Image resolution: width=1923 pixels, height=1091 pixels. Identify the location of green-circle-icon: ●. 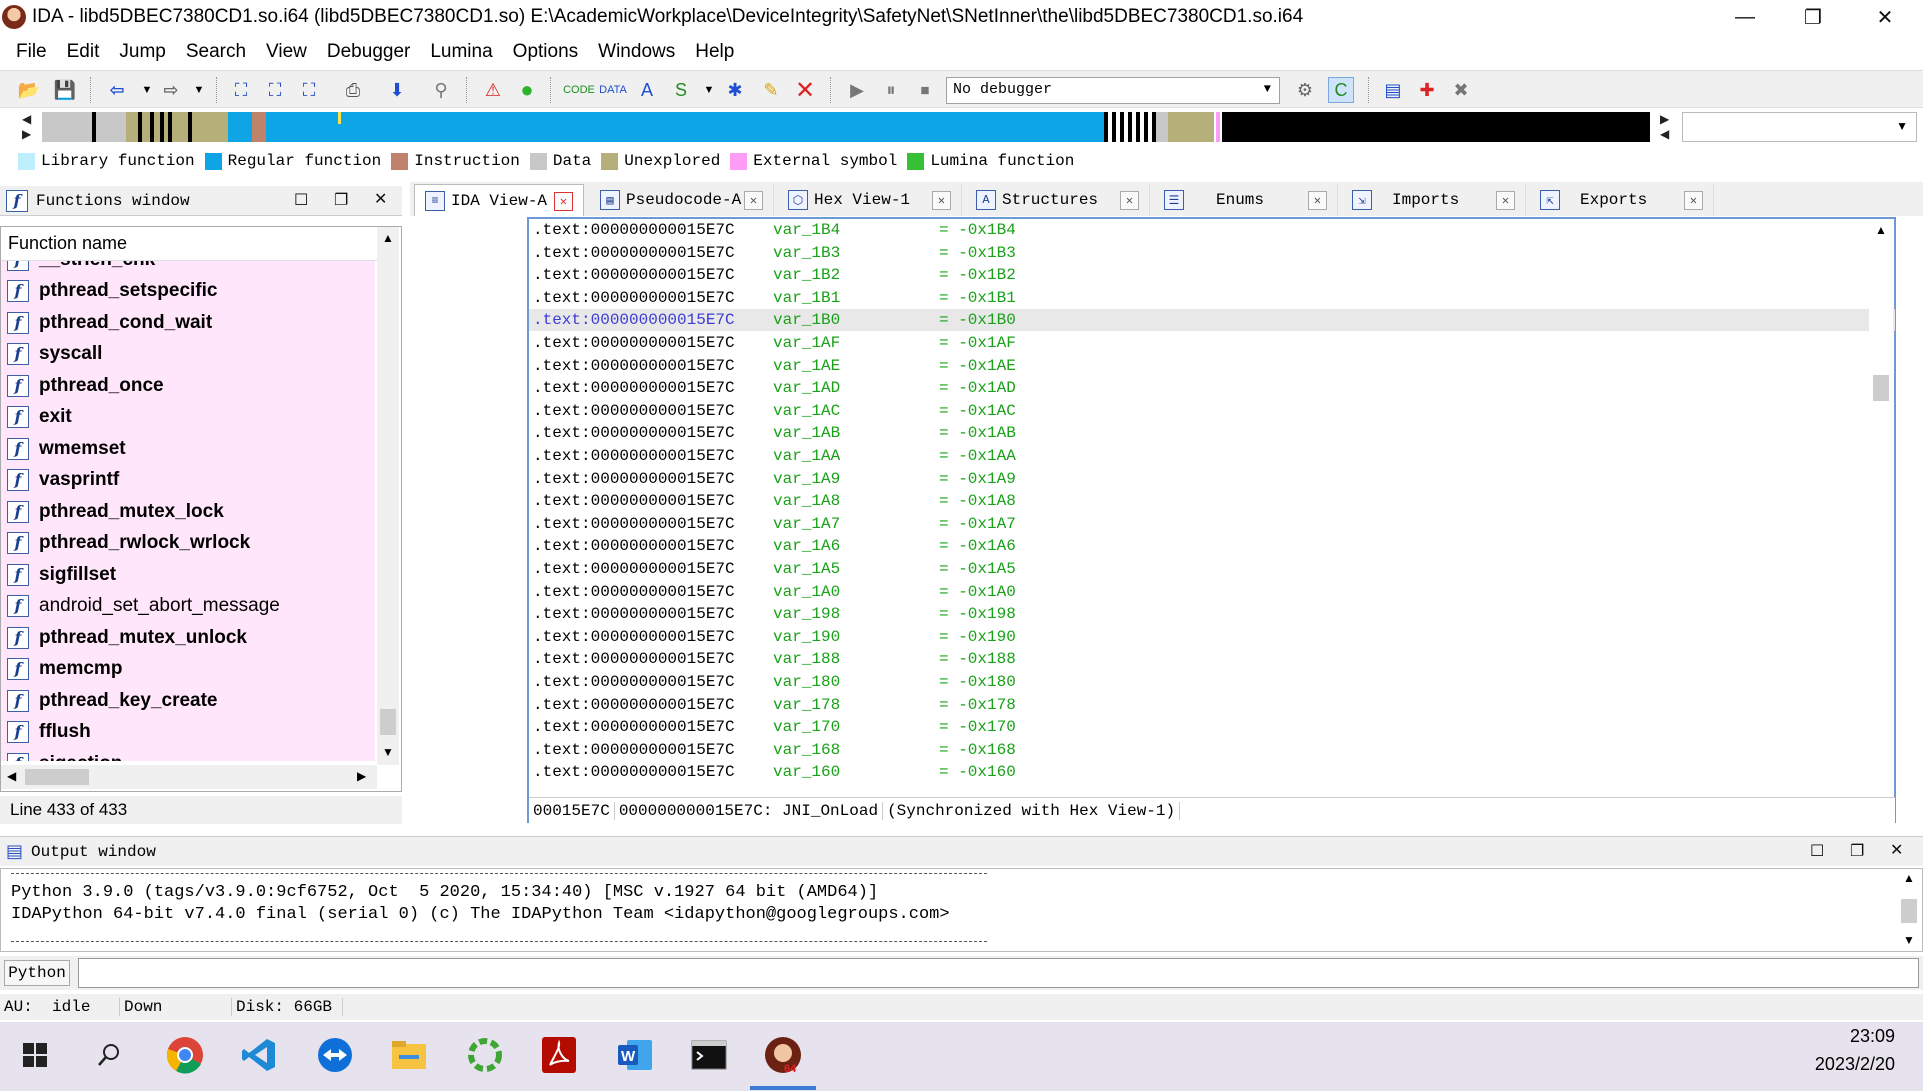
(527, 90).